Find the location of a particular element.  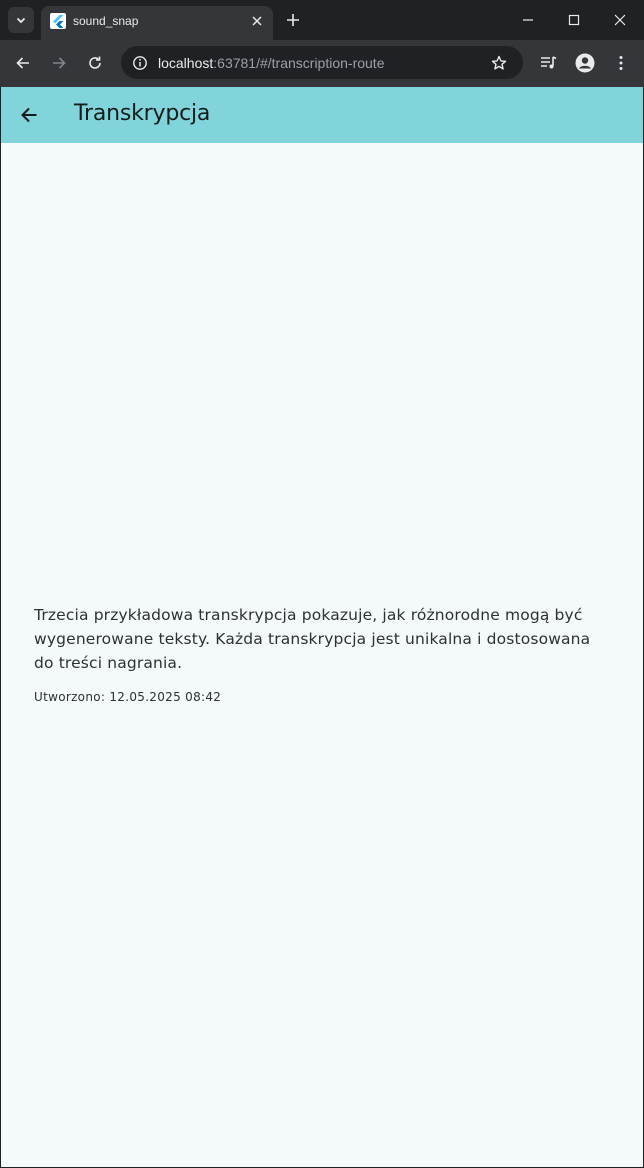

reload-button is located at coordinates (95, 63).